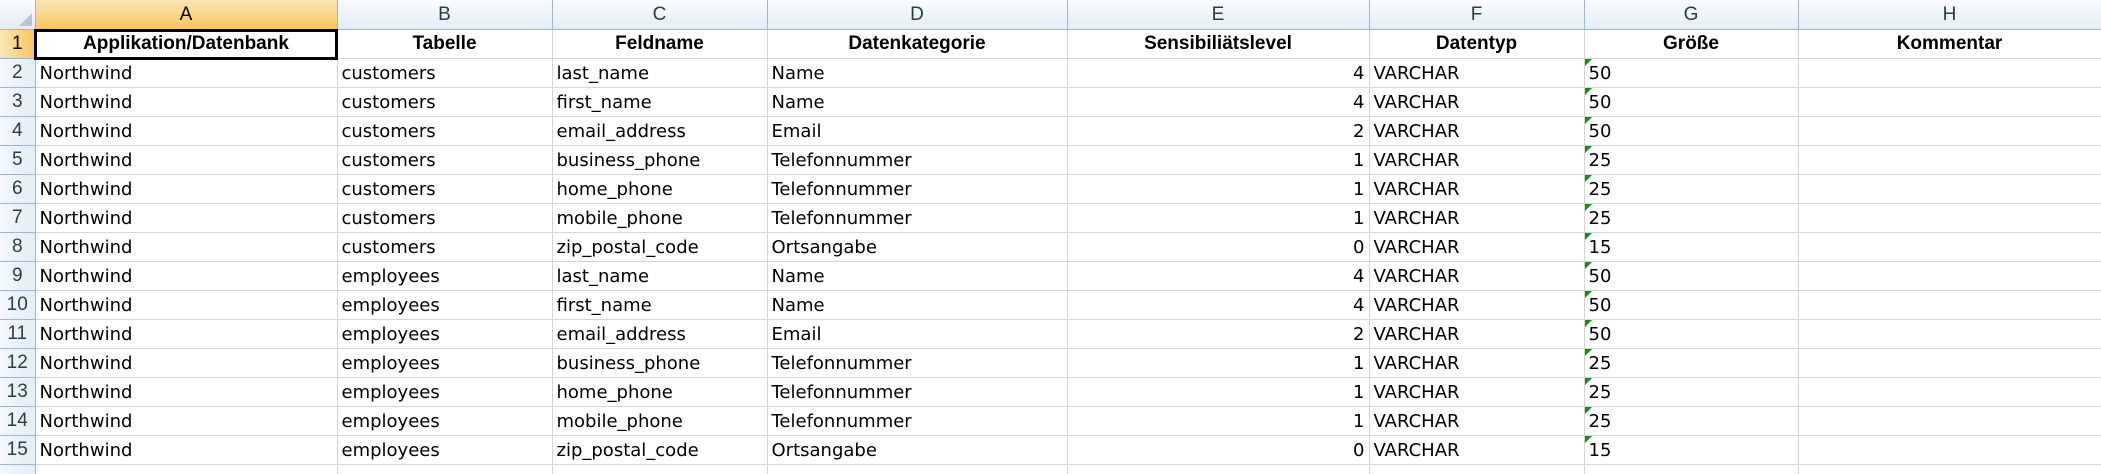 This screenshot has height=474, width=2101. Describe the element at coordinates (18, 160) in the screenshot. I see `row-header: 5` at that location.